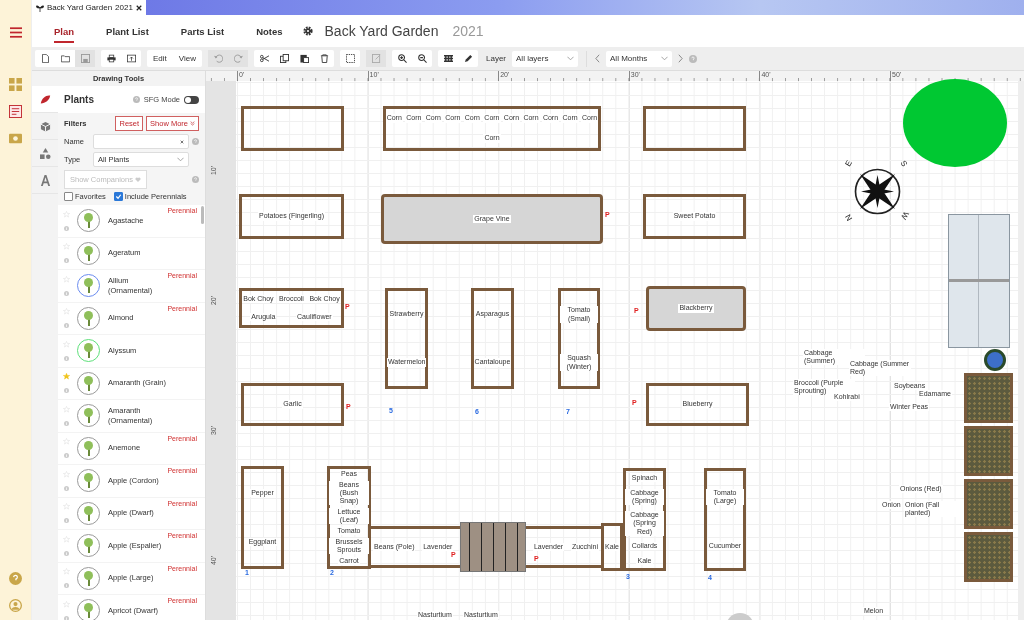 This screenshot has width=1024, height=620. I want to click on stone-path, so click(493, 547).